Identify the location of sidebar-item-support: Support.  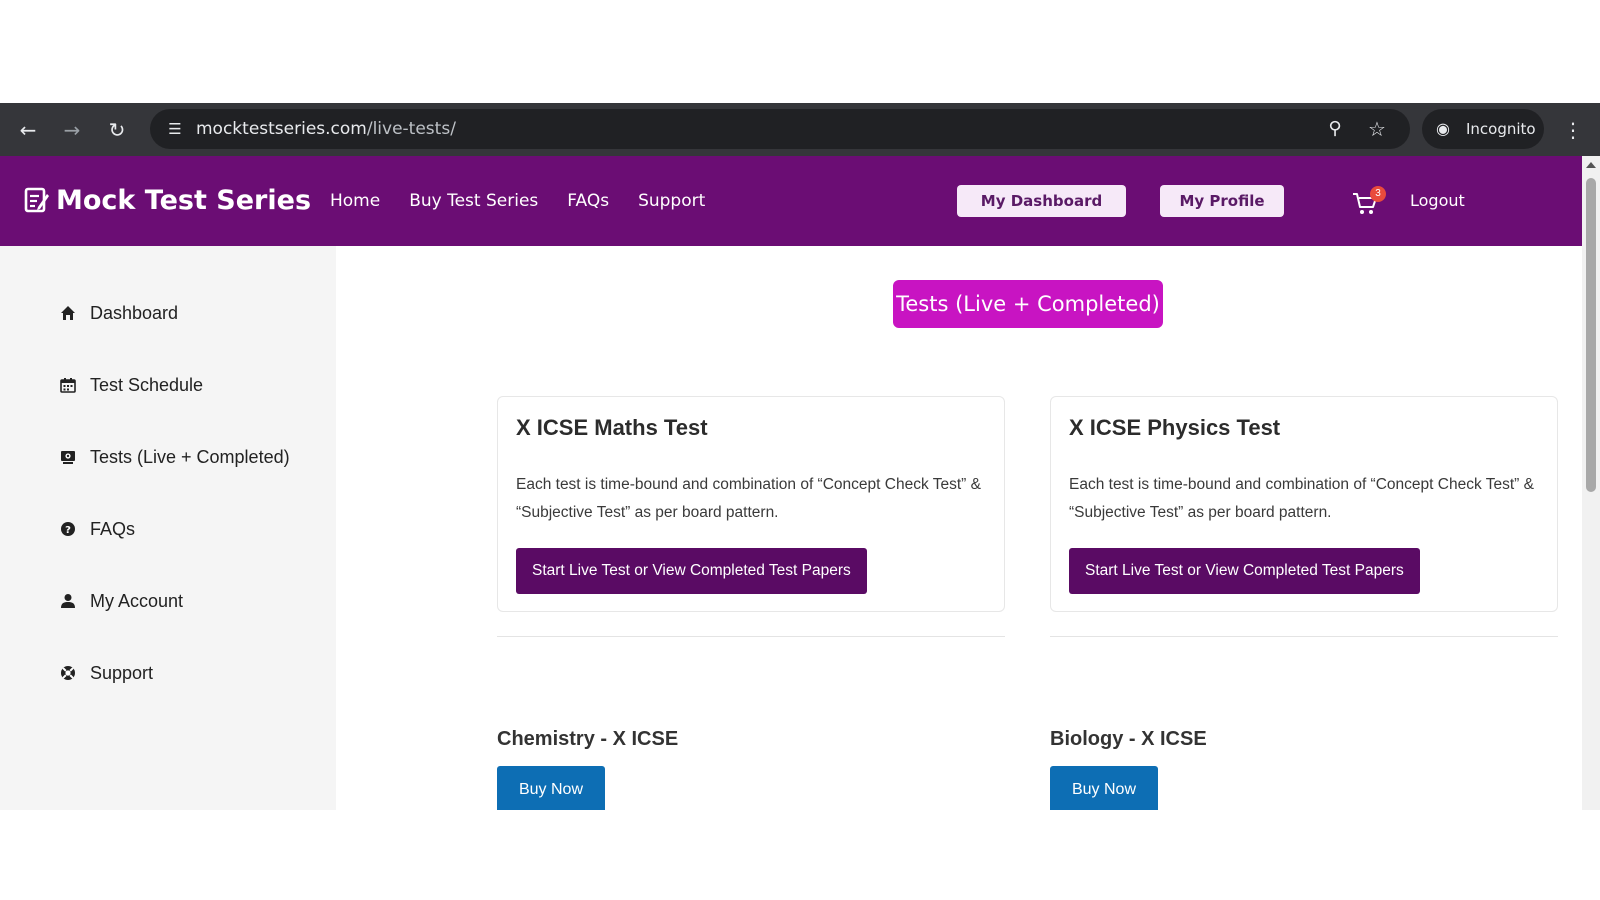
(105, 673).